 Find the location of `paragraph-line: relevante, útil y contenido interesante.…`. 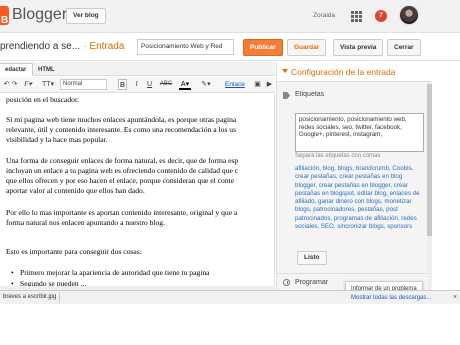

paragraph-line: relevante, útil y contenido interesante.… is located at coordinates (121, 129).